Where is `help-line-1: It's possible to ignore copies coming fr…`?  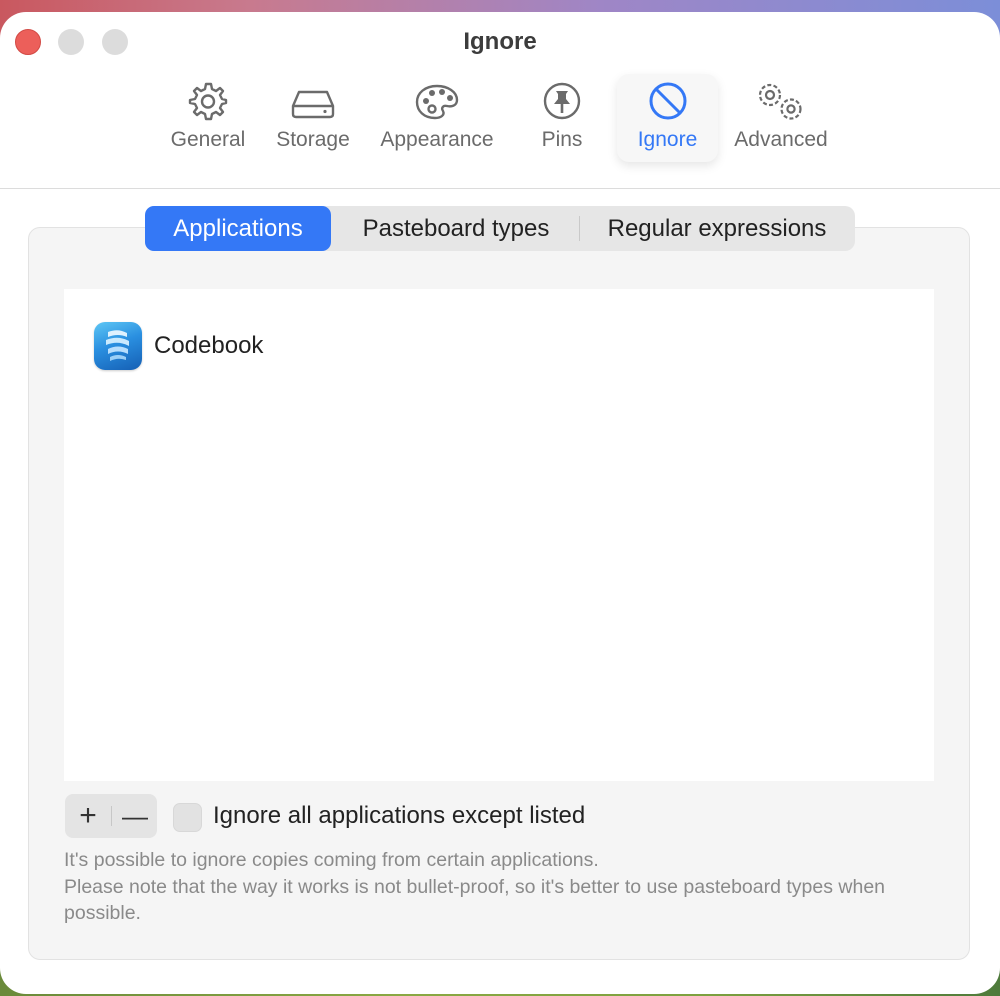 help-line-1: It's possible to ignore copies coming fr… is located at coordinates (331, 860).